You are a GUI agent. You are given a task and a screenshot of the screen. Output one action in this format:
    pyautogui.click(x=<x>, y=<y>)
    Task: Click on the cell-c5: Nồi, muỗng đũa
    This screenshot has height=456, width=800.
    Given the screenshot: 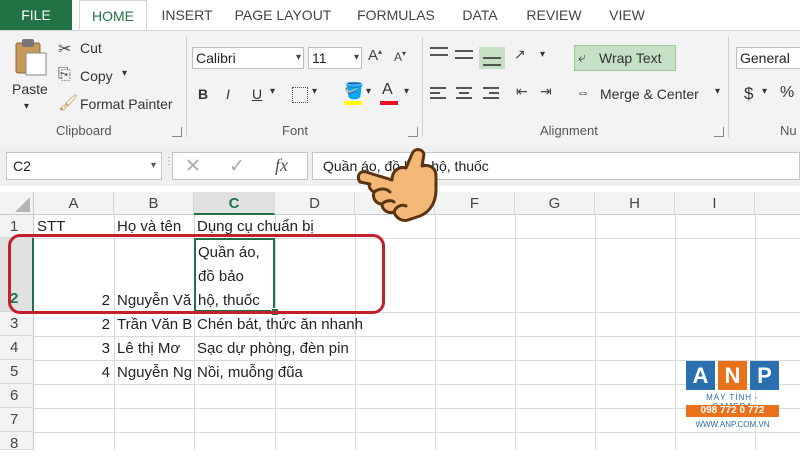 What is the action you would take?
    pyautogui.click(x=297, y=372)
    